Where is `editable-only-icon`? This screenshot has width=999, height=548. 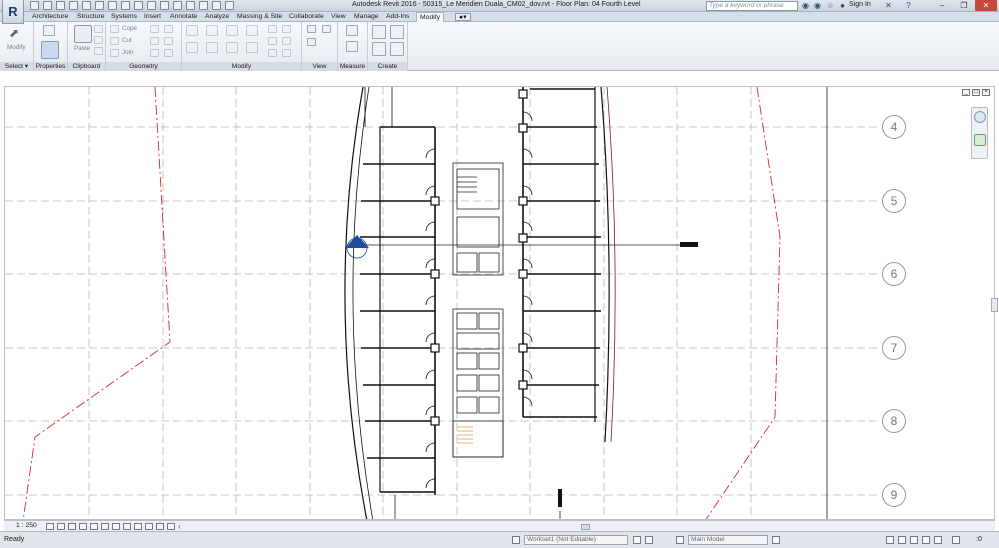
editable-only-icon is located at coordinates (776, 540).